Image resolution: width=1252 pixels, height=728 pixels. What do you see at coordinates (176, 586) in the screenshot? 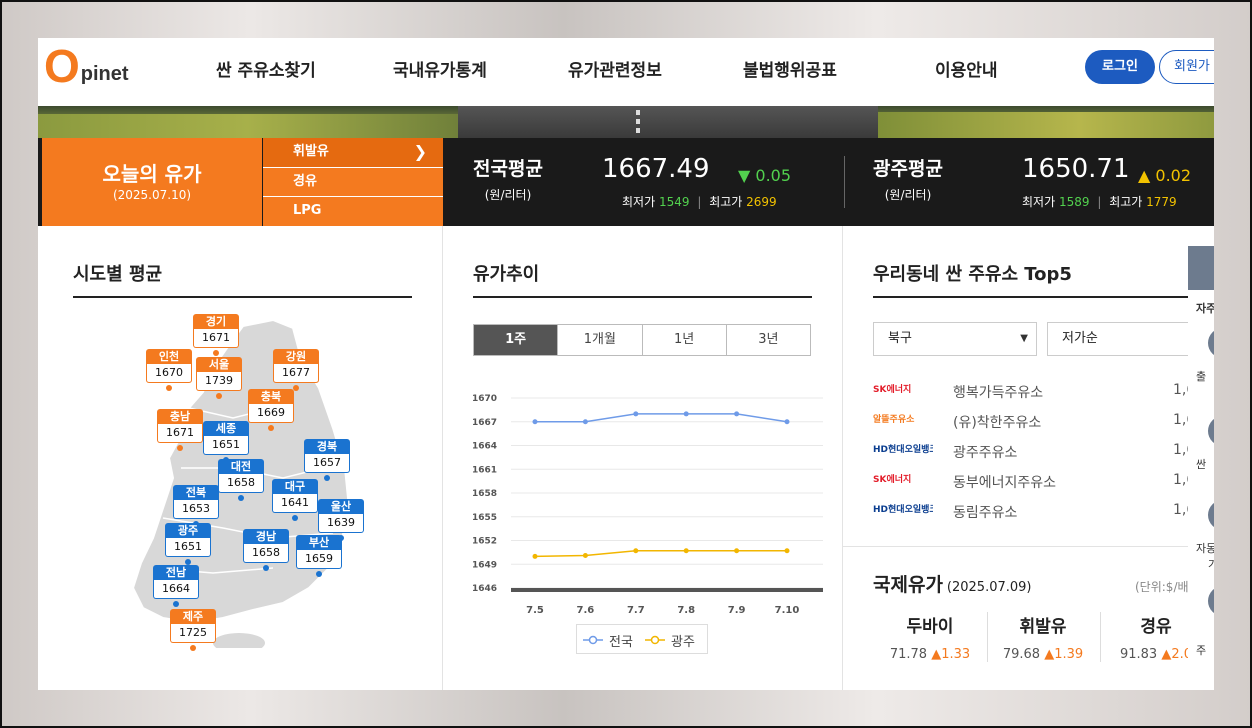
I see `region-badge: 전남 1664` at bounding box center [176, 586].